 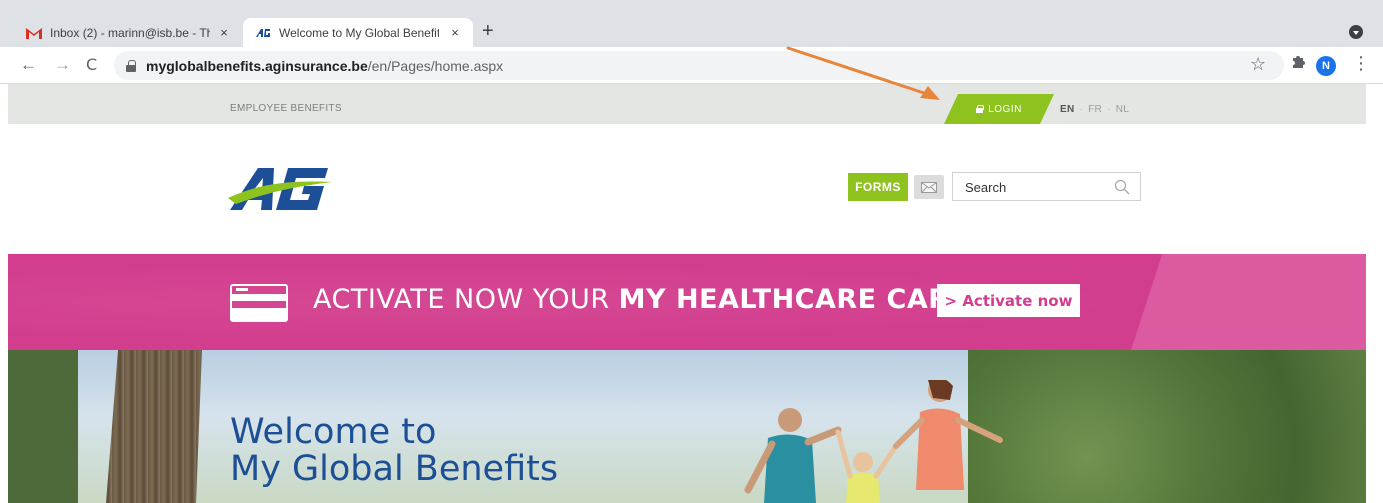 What do you see at coordinates (488, 31) in the screenshot?
I see `new-tab-button: +` at bounding box center [488, 31].